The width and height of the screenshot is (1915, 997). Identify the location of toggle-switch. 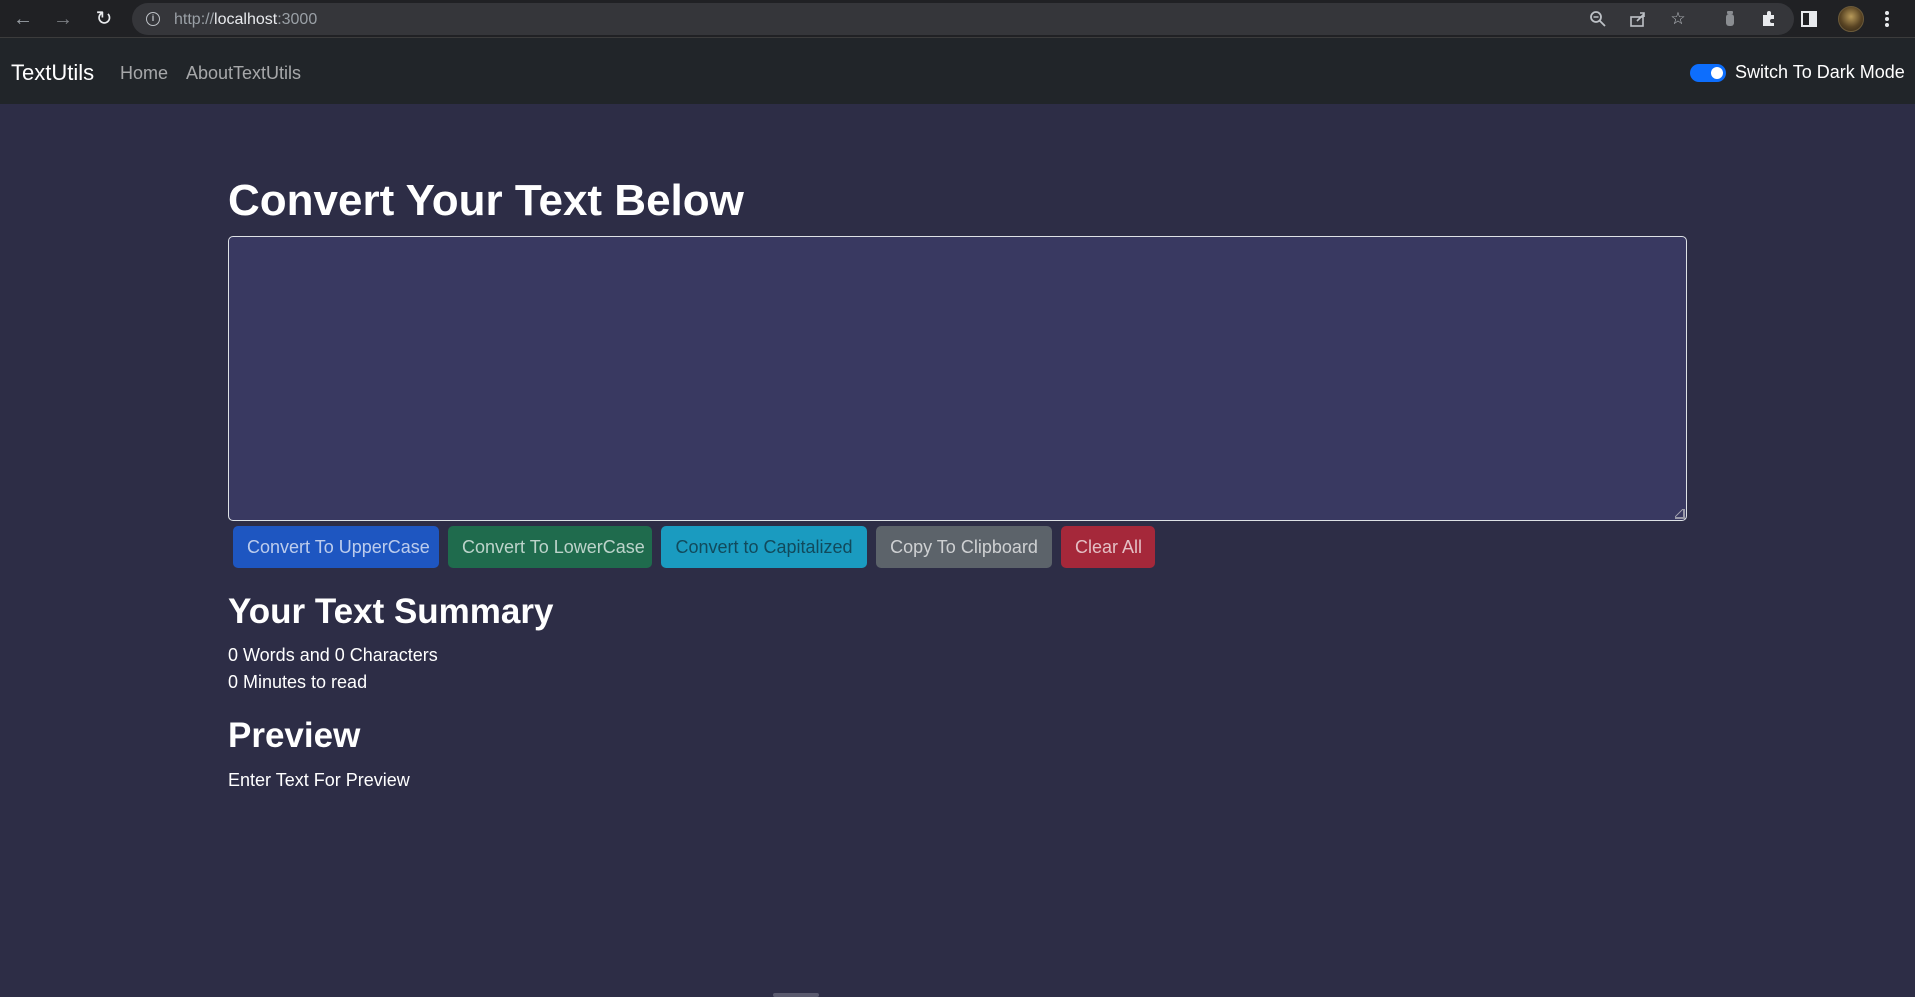
(1708, 73).